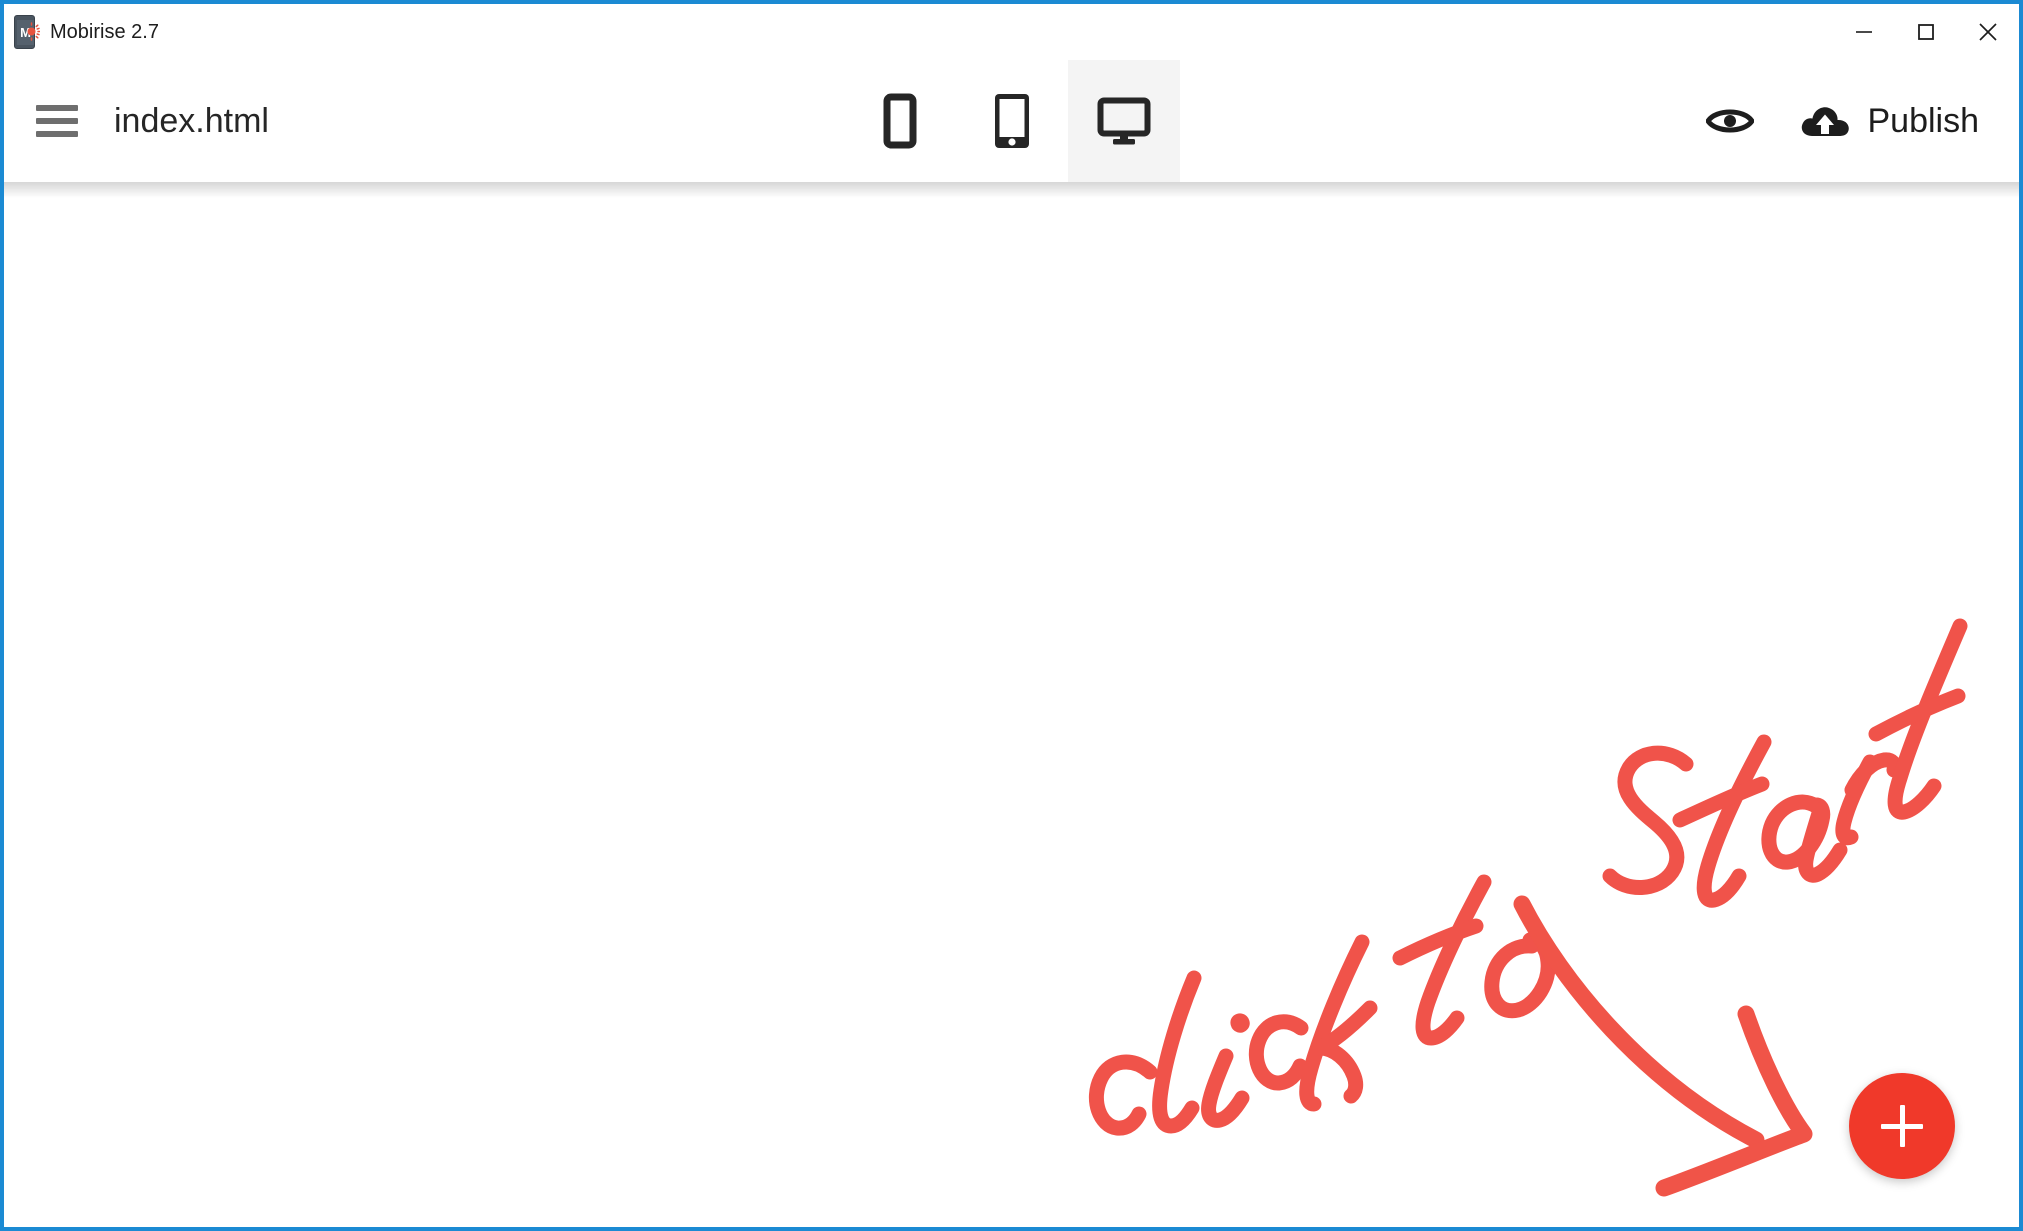 The image size is (2023, 1231). Describe the element at coordinates (1825, 121) in the screenshot. I see `cloud-upload-icon` at that location.